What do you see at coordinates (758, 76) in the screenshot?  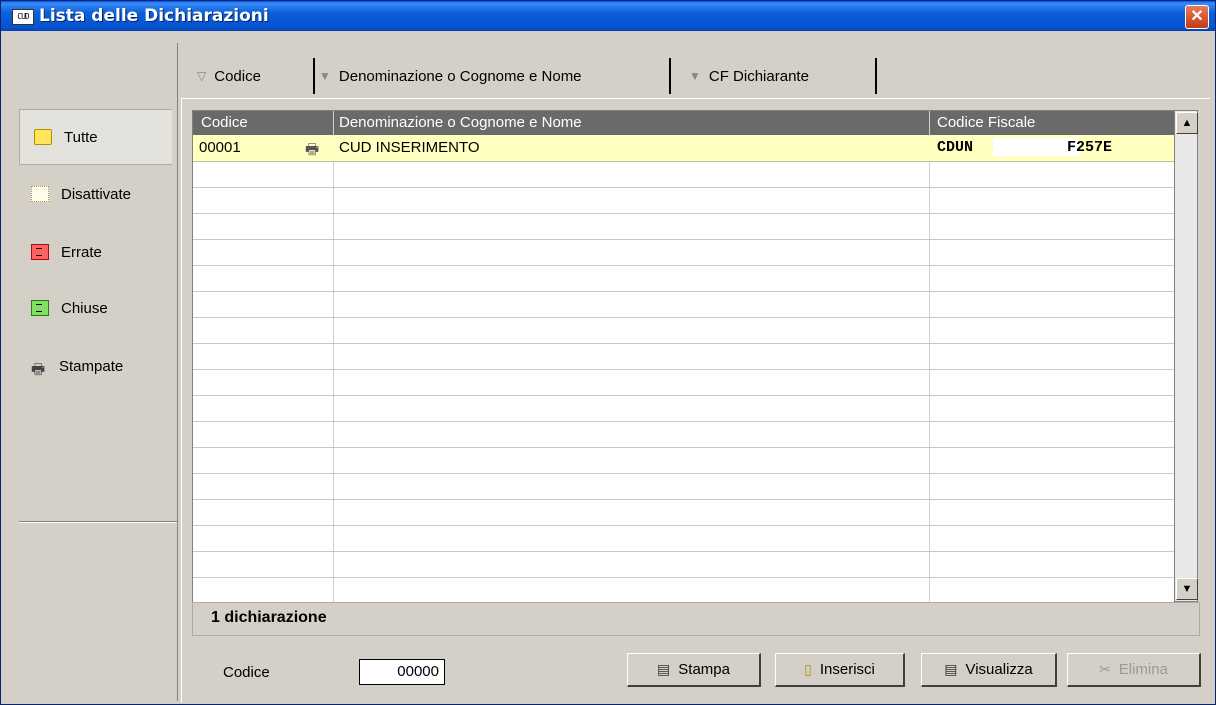 I see `tab-label: CF Dichiarante` at bounding box center [758, 76].